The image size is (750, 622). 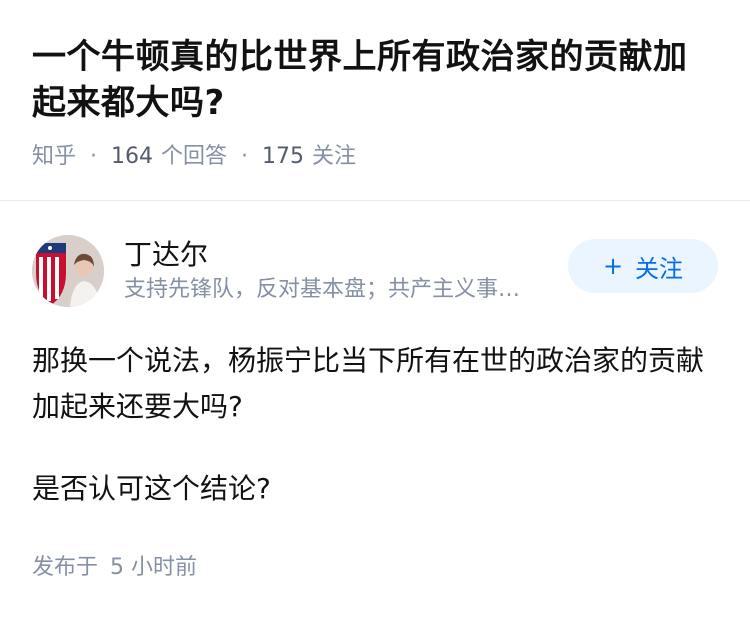 What do you see at coordinates (54, 156) in the screenshot?
I see `source-label: 知乎` at bounding box center [54, 156].